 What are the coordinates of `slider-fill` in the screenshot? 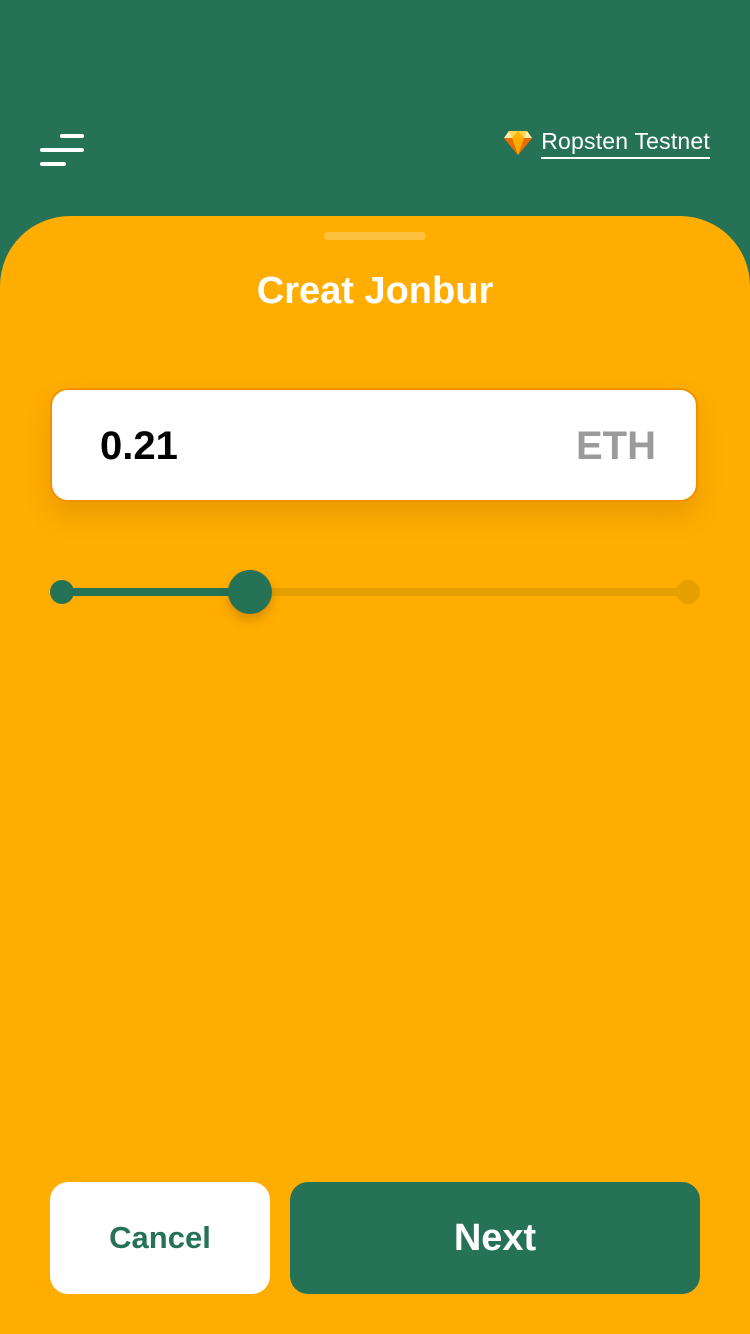 It's located at (156, 592).